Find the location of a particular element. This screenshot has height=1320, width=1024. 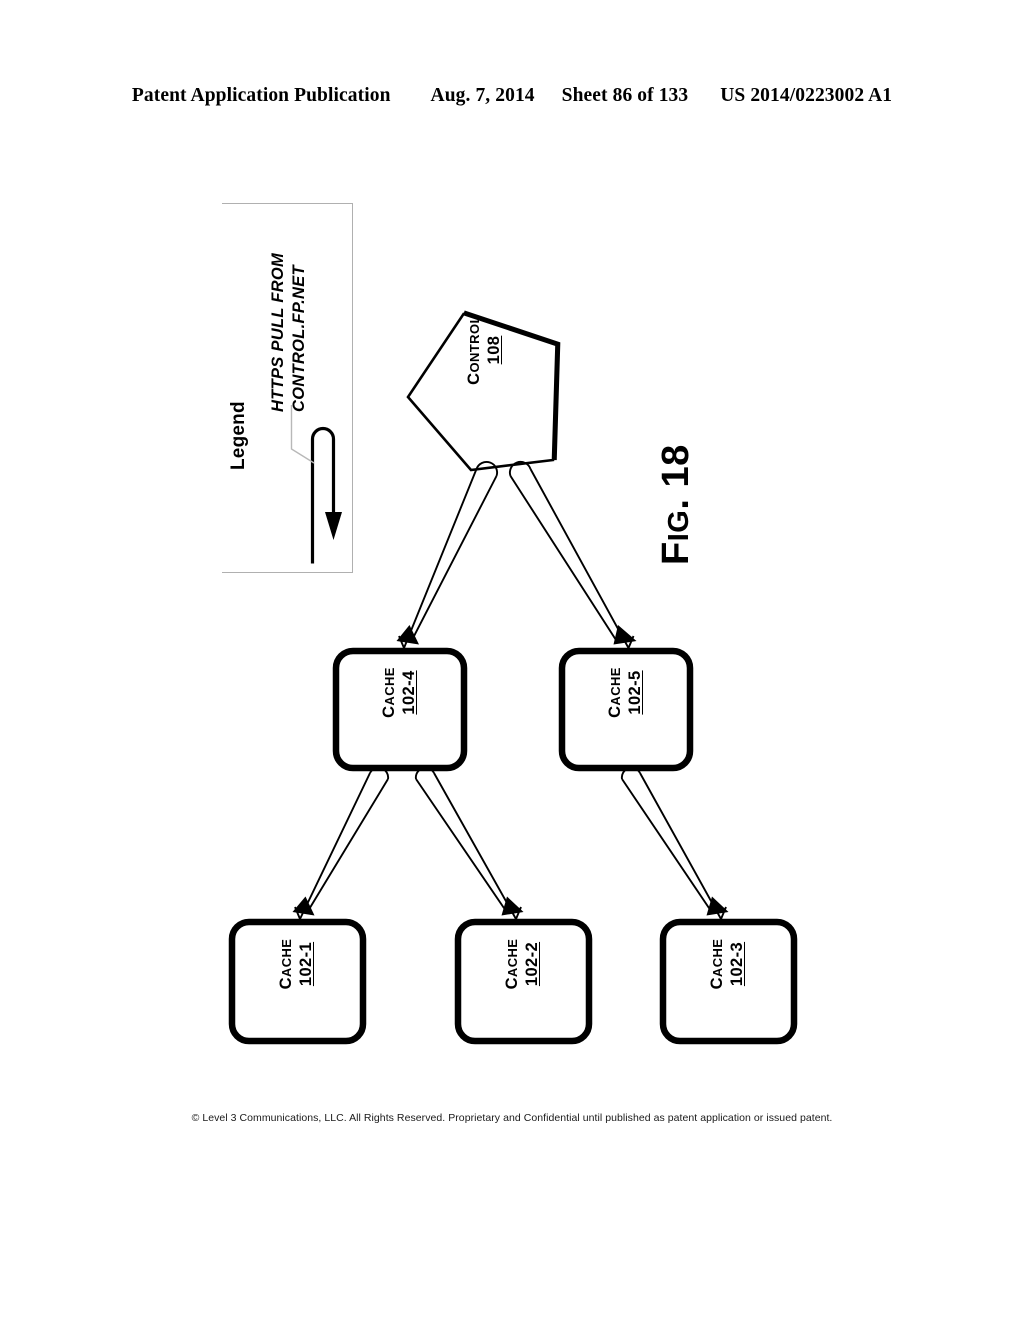

cache-102-3-label: CACHE 102-3 is located at coordinates (727, 964).